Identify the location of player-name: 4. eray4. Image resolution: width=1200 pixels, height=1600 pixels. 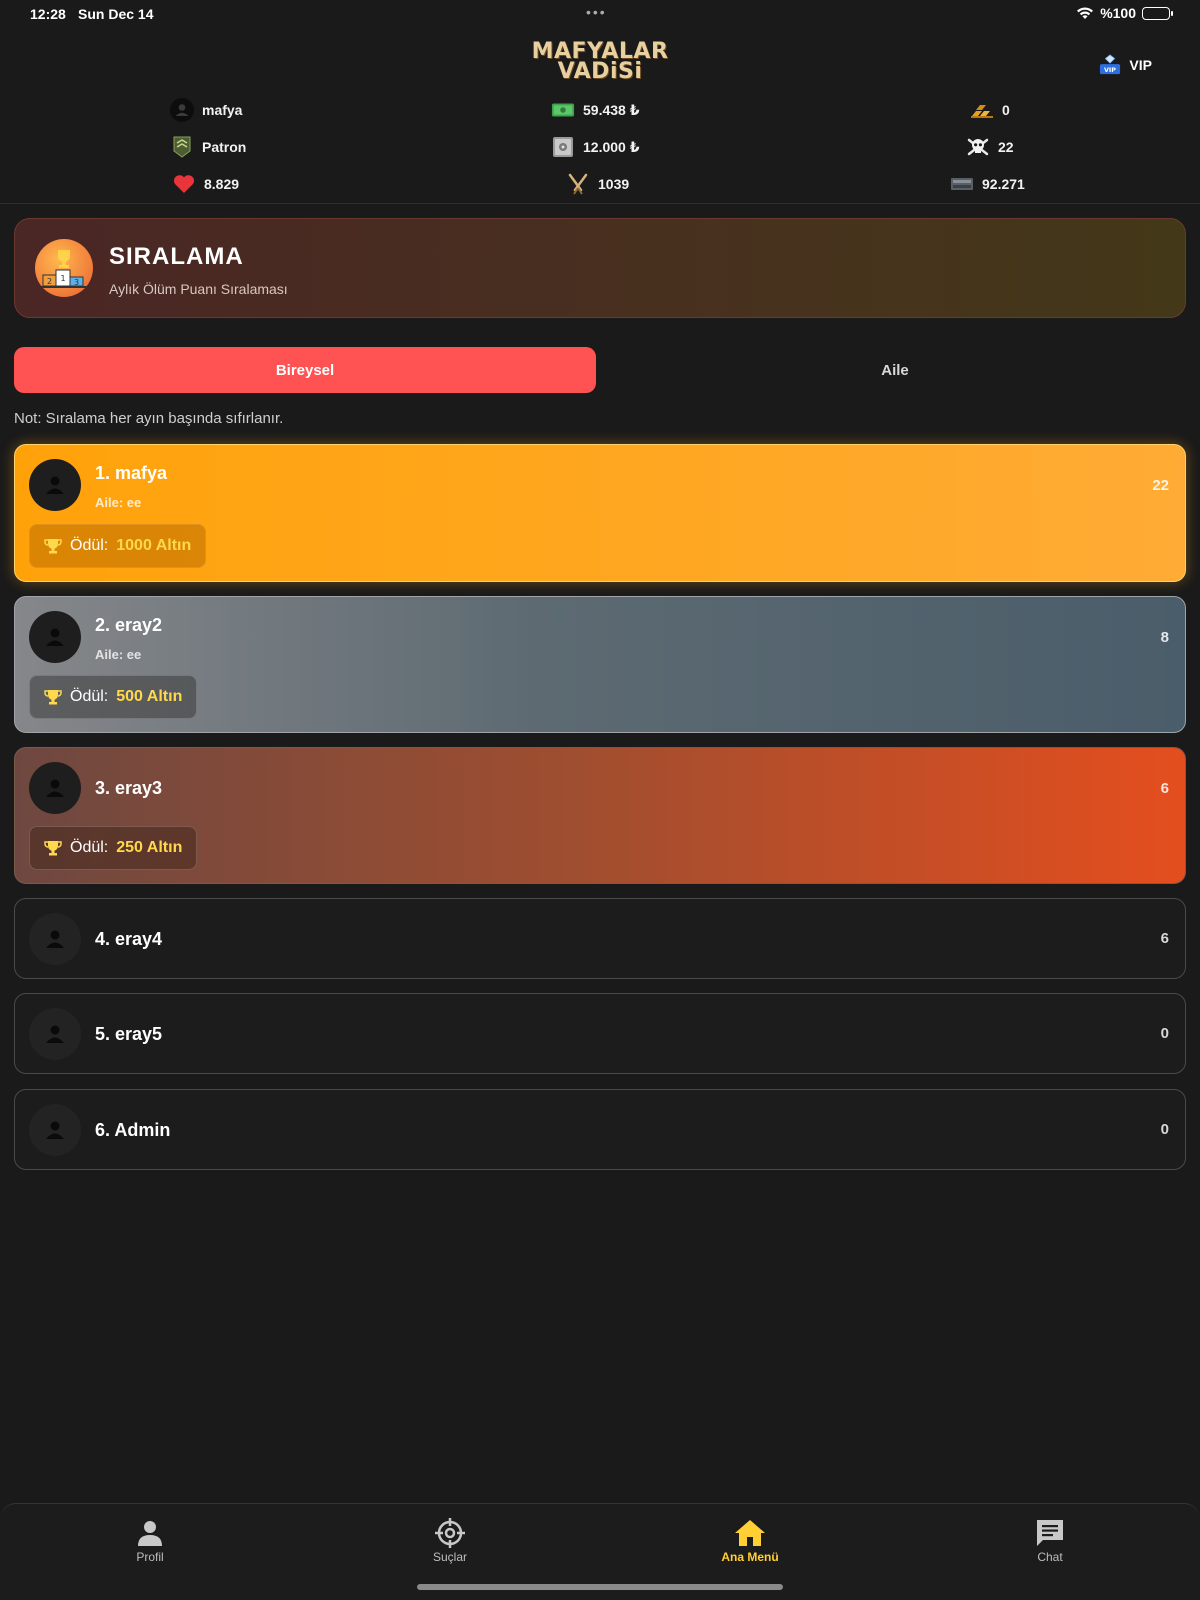
(129, 939).